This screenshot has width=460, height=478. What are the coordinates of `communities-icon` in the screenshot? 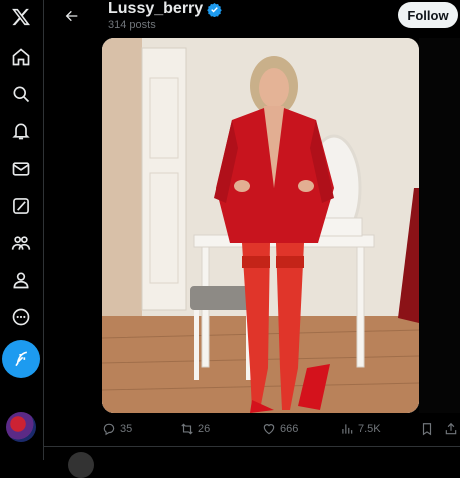 It's located at (21, 243).